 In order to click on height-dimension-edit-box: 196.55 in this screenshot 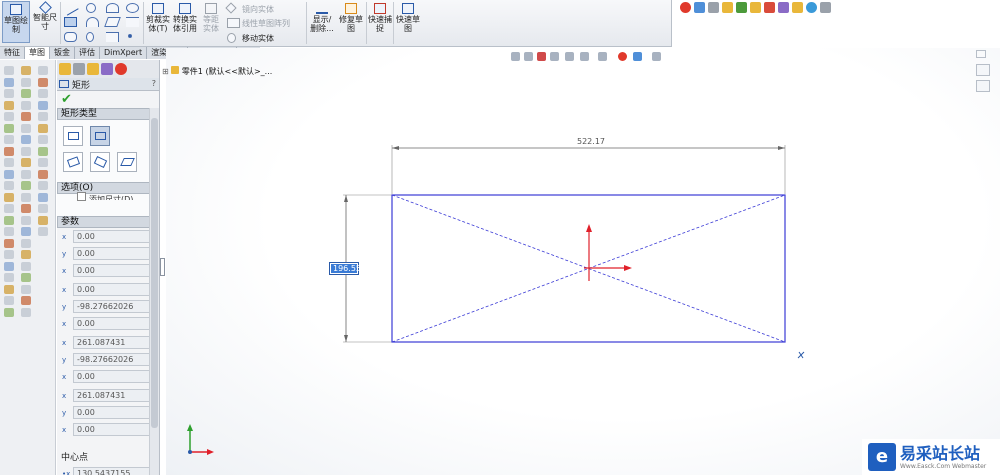, I will do `click(345, 268)`.